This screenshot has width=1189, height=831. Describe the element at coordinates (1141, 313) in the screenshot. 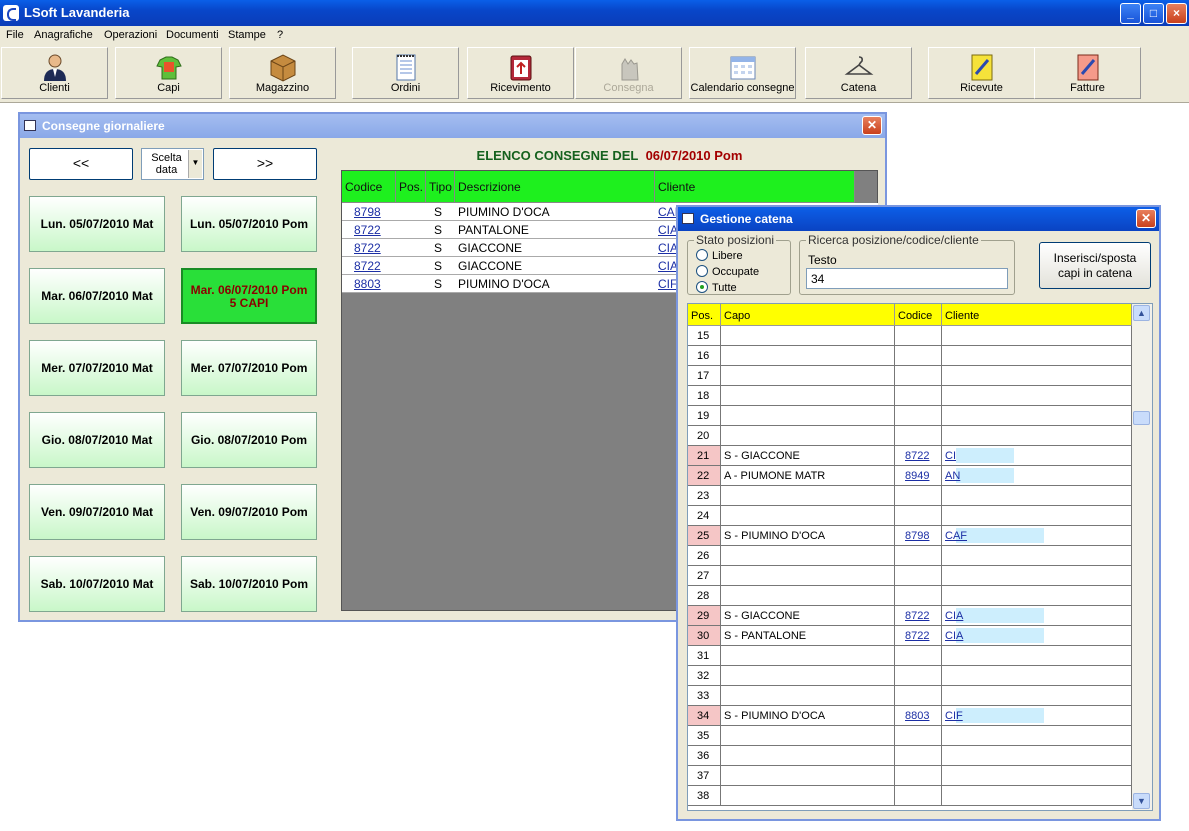

I see `scroll-up-icon: ▲` at that location.